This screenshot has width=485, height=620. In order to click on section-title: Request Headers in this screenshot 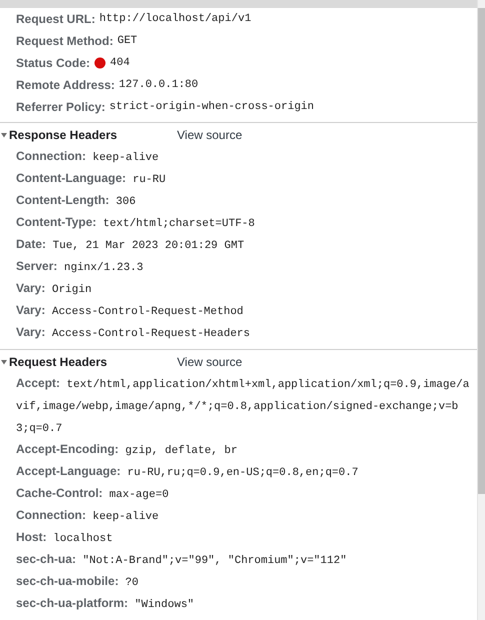, I will do `click(93, 362)`.